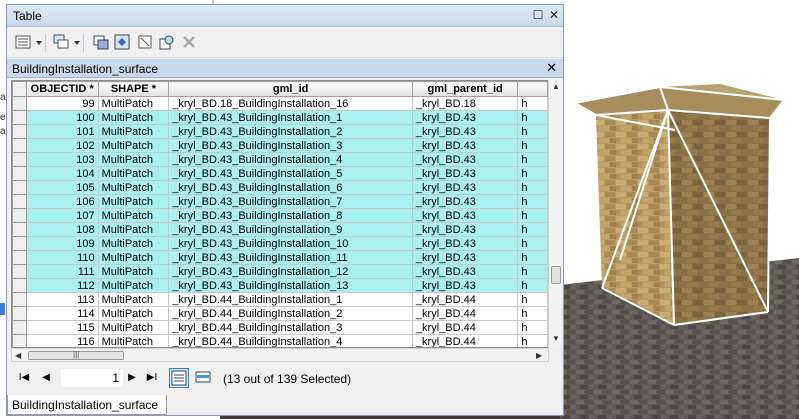 The image size is (799, 419). Describe the element at coordinates (62, 89) in the screenshot. I see `column-header-objectid: OBJECTID *` at that location.